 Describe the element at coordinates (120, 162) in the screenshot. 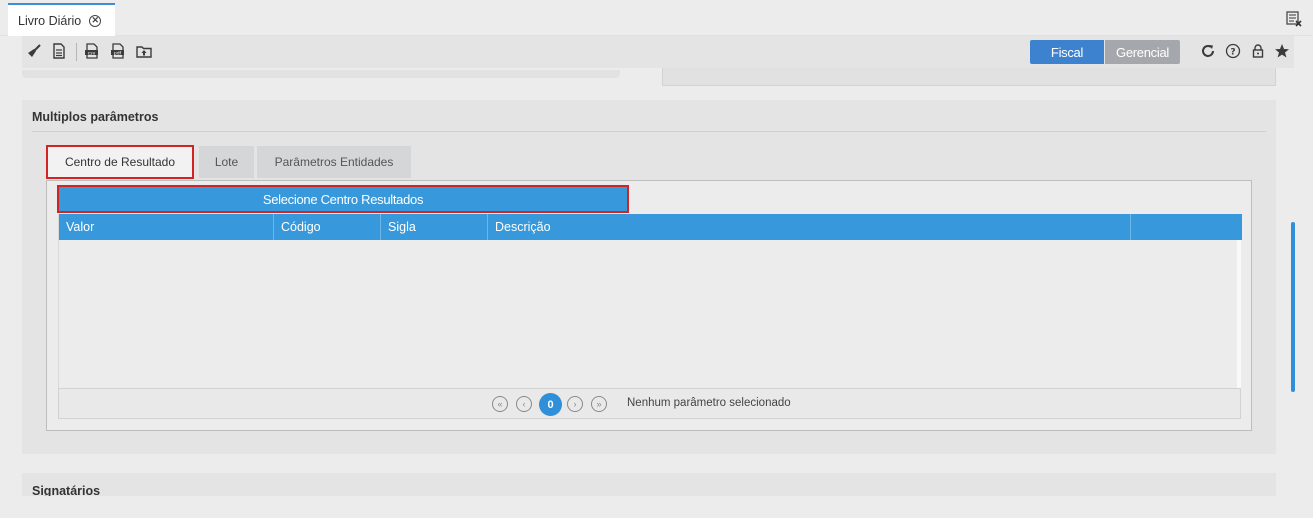

I see `tab-centro-de-resultado: Centro de Resultado` at that location.